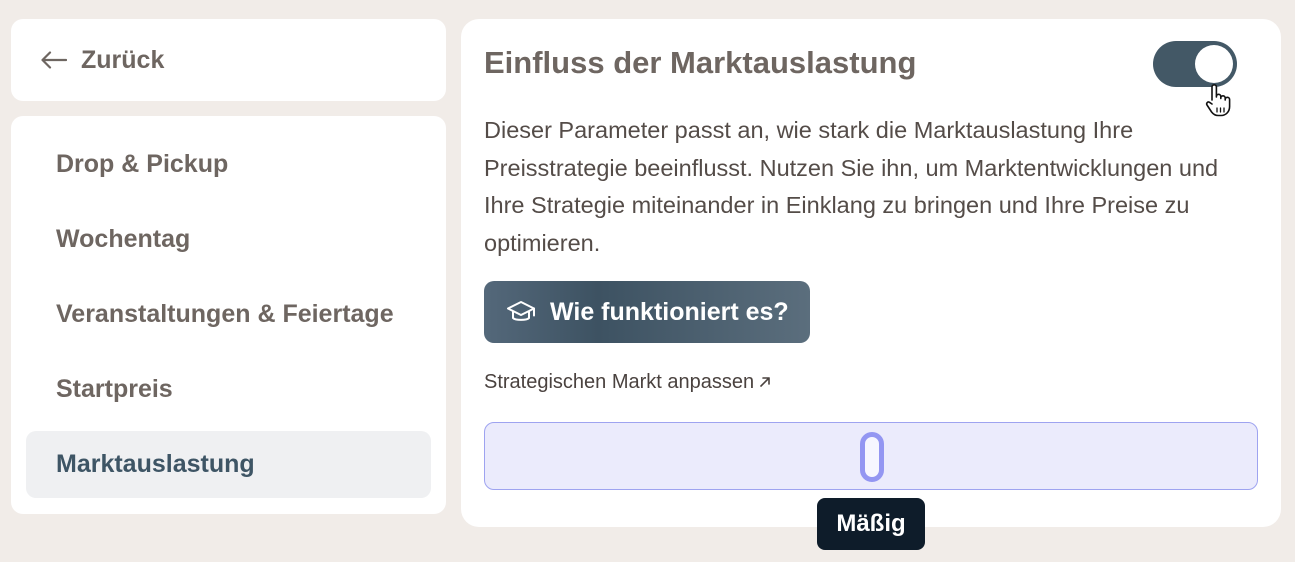 This screenshot has height=562, width=1295. I want to click on how-it-works-label: Wie funktioniert es?, so click(669, 311).